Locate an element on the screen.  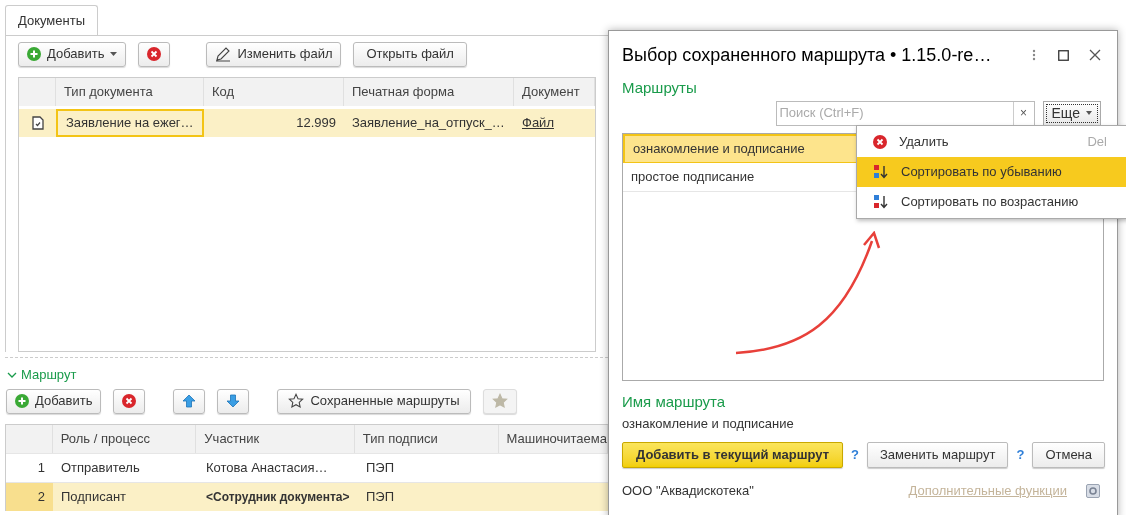
column-header: Роль / процесс is located at coordinates (124, 439).